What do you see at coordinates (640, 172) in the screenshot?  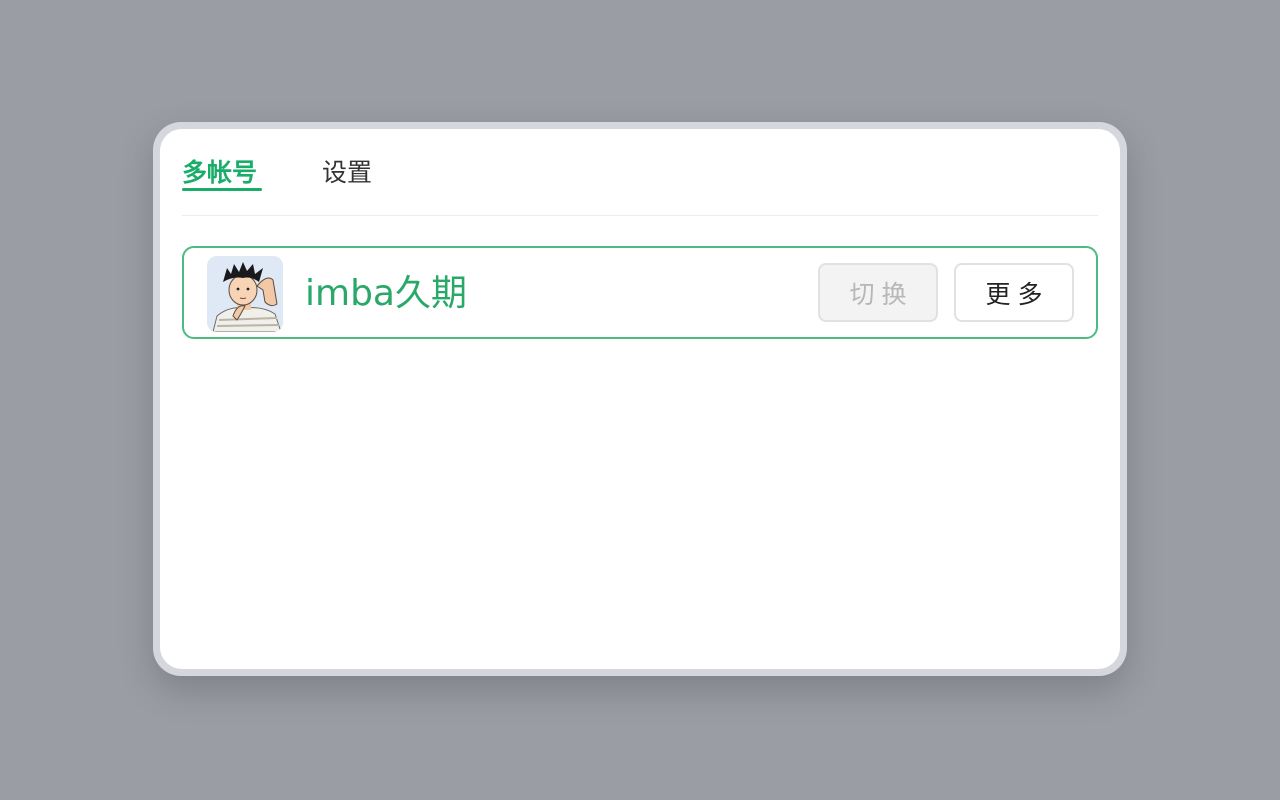 I see `tab-bar: 多帐号 设置` at bounding box center [640, 172].